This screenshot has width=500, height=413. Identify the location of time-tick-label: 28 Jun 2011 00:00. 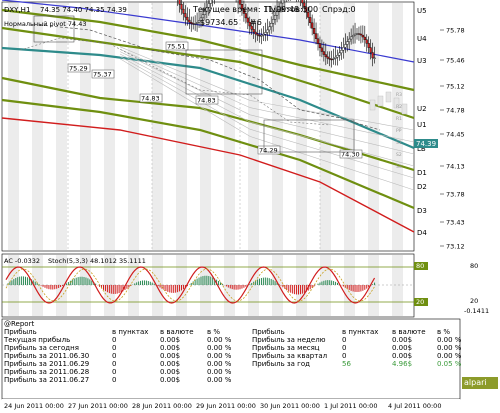
(162, 406).